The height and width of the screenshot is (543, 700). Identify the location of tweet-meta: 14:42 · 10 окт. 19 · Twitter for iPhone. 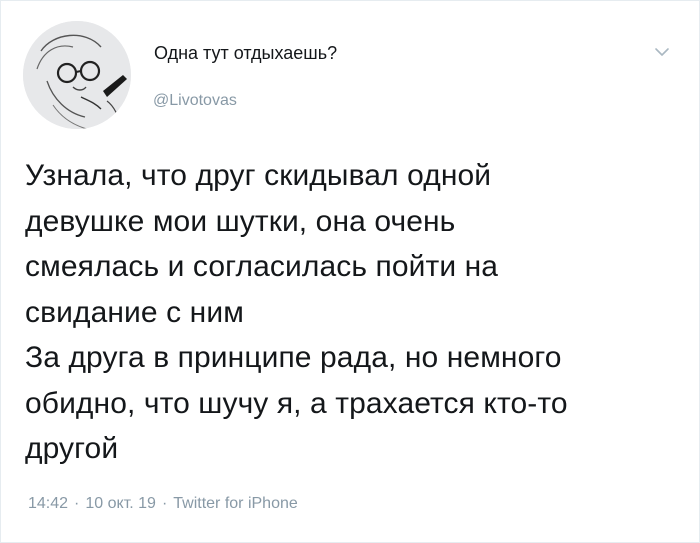
(163, 504).